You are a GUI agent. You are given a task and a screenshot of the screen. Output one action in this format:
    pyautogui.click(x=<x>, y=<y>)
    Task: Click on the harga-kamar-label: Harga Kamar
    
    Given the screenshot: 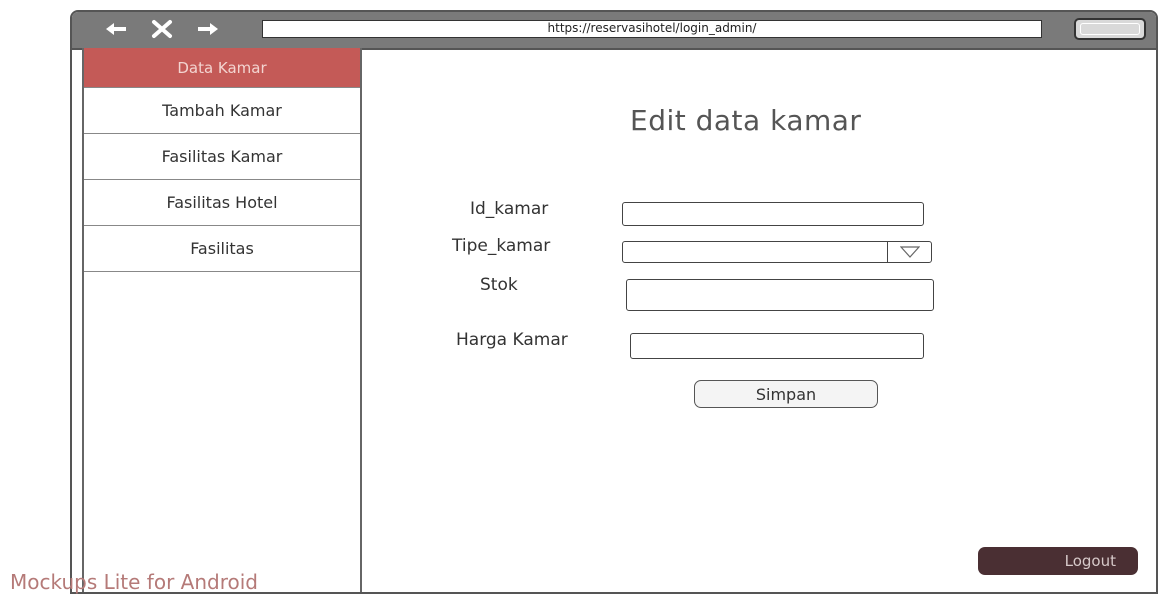 What is the action you would take?
    pyautogui.click(x=512, y=340)
    